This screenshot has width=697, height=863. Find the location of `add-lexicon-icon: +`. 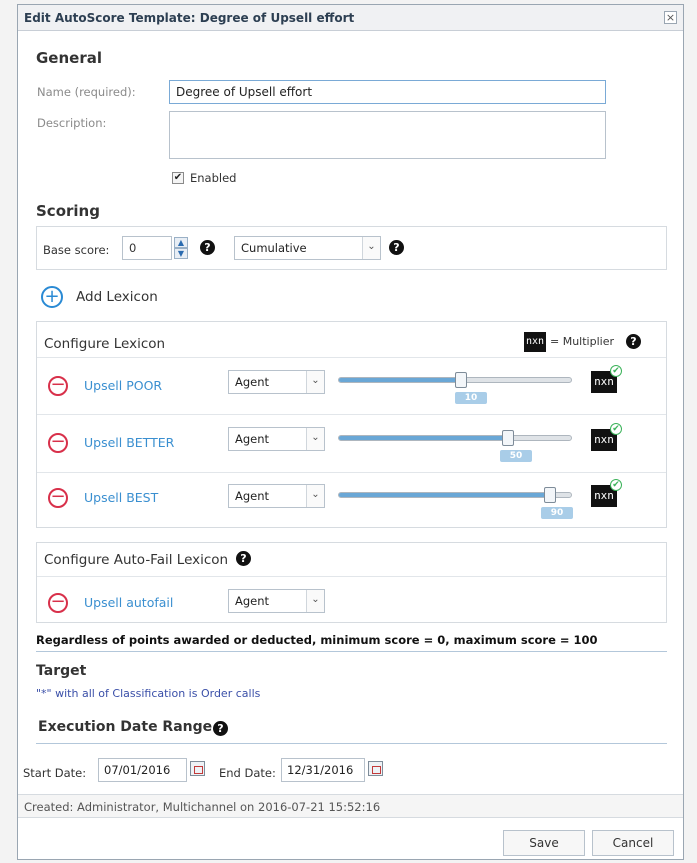

add-lexicon-icon: + is located at coordinates (52, 297).